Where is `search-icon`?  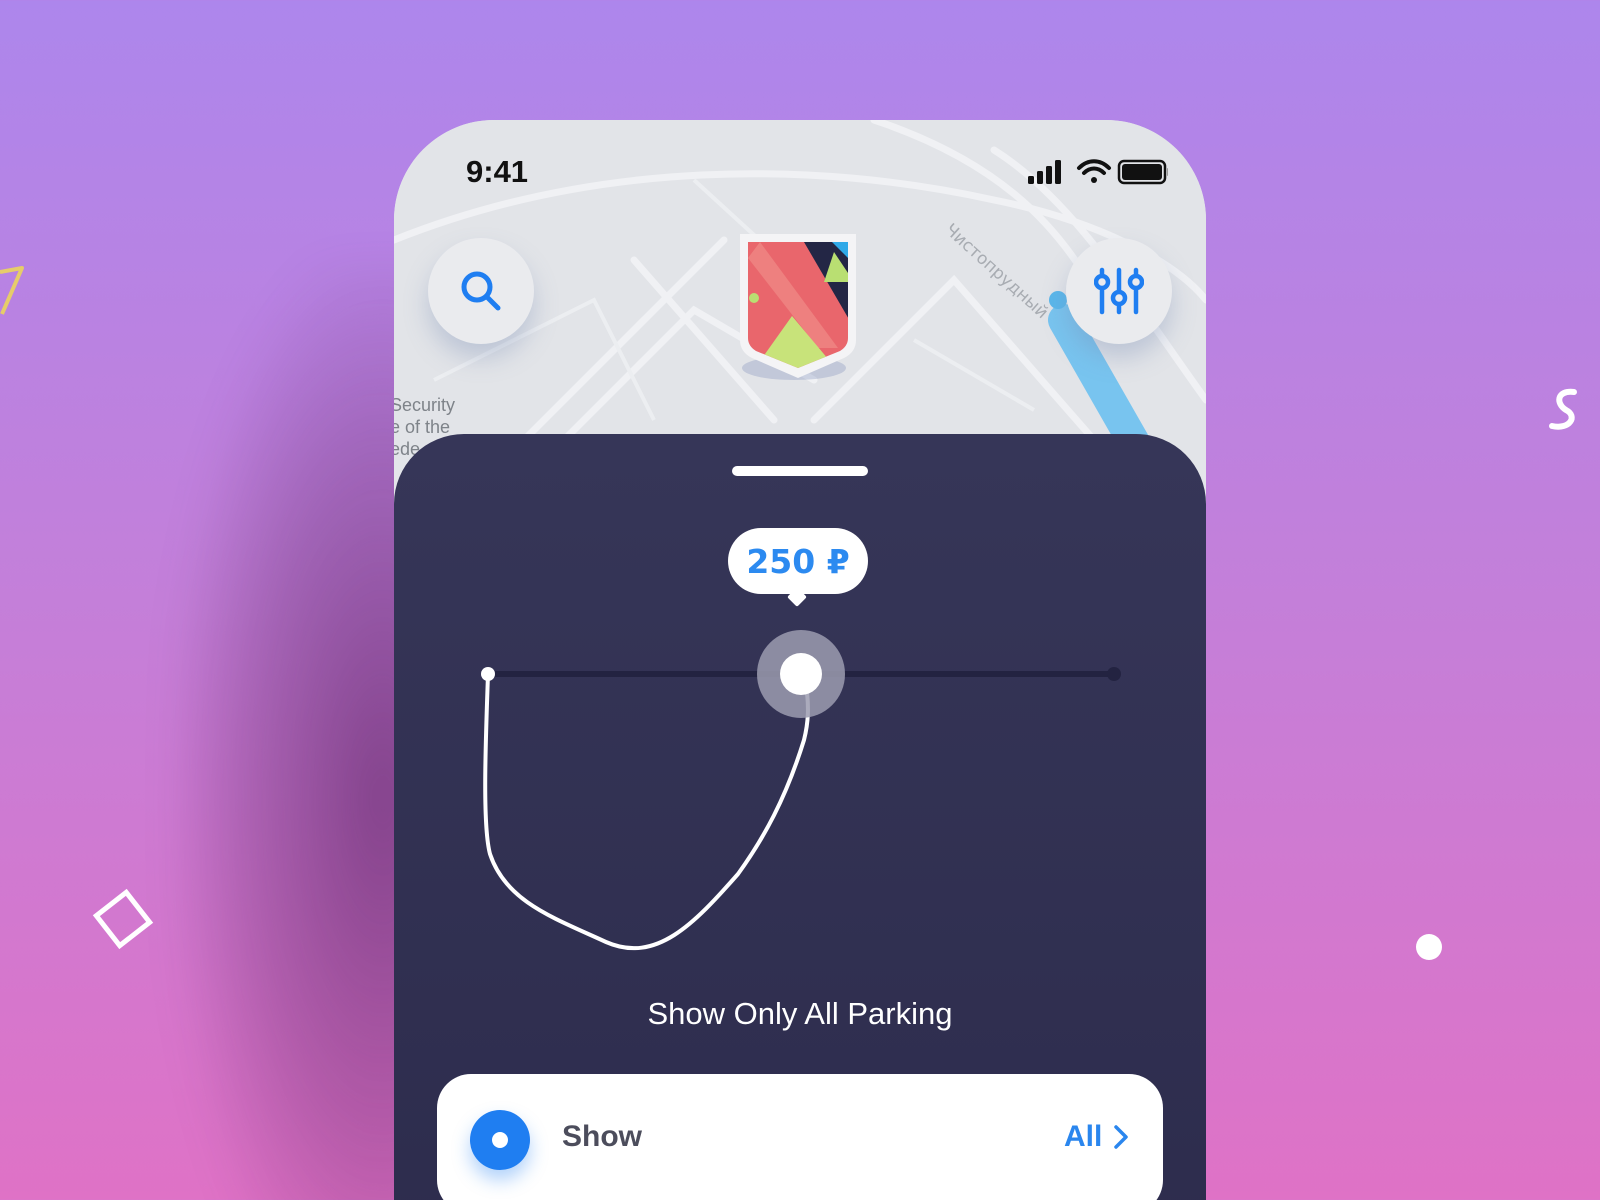
search-icon is located at coordinates (481, 291).